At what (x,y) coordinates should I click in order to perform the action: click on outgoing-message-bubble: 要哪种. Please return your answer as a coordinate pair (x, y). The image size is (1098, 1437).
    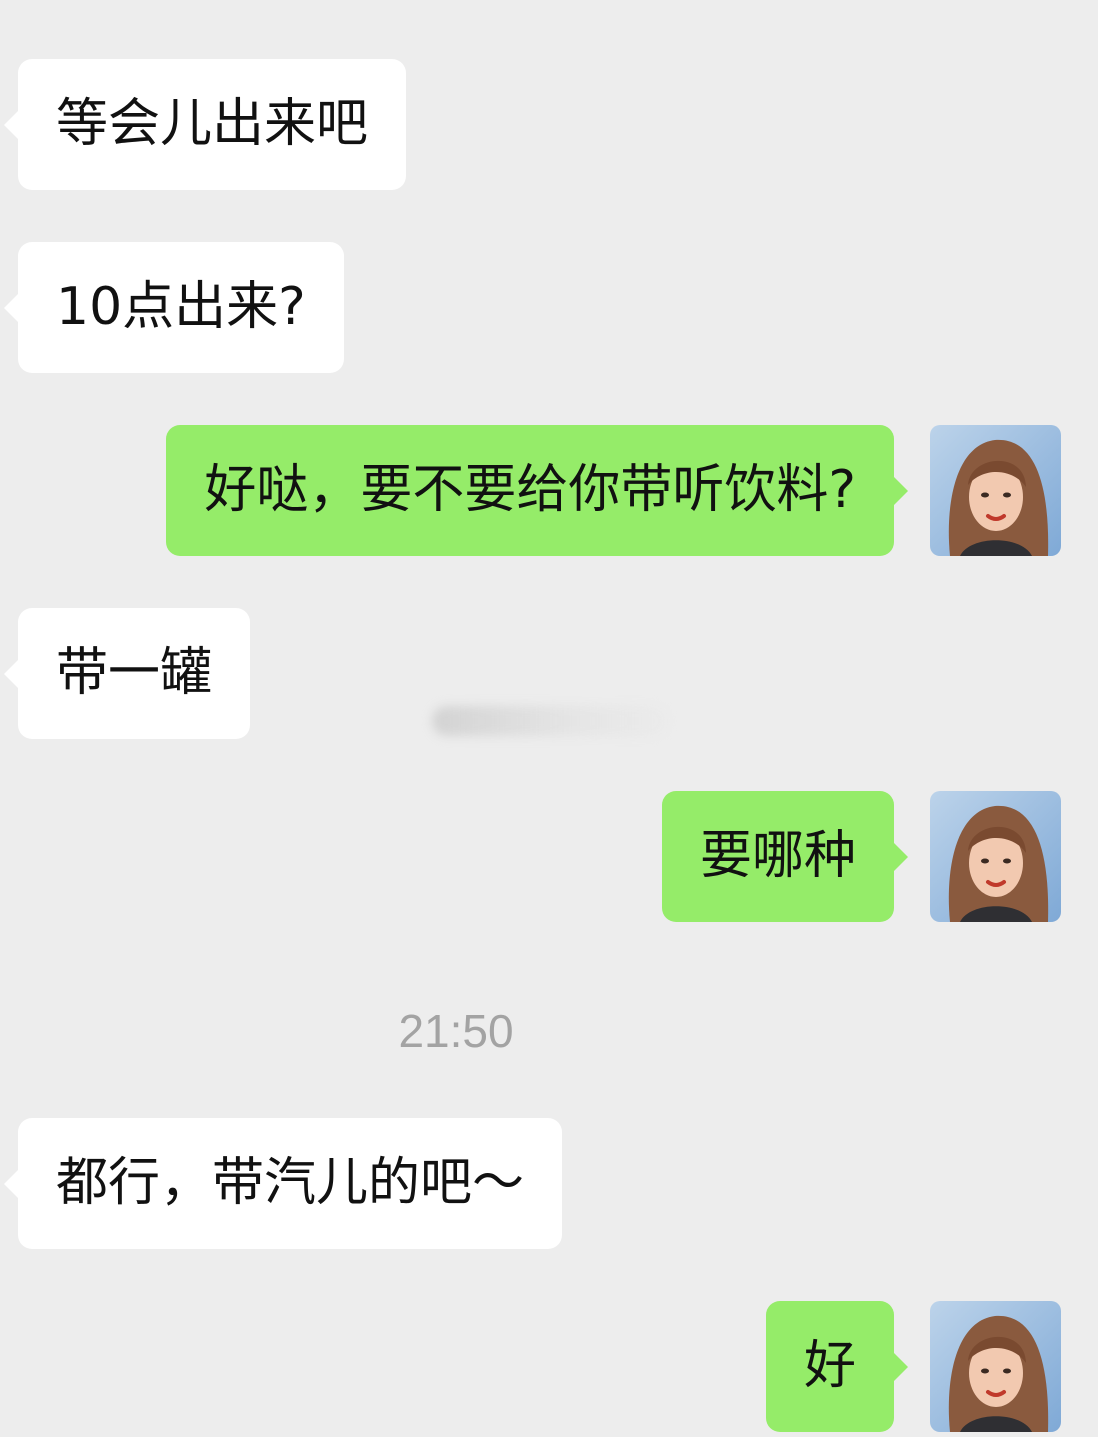
    Looking at the image, I should click on (785, 856).